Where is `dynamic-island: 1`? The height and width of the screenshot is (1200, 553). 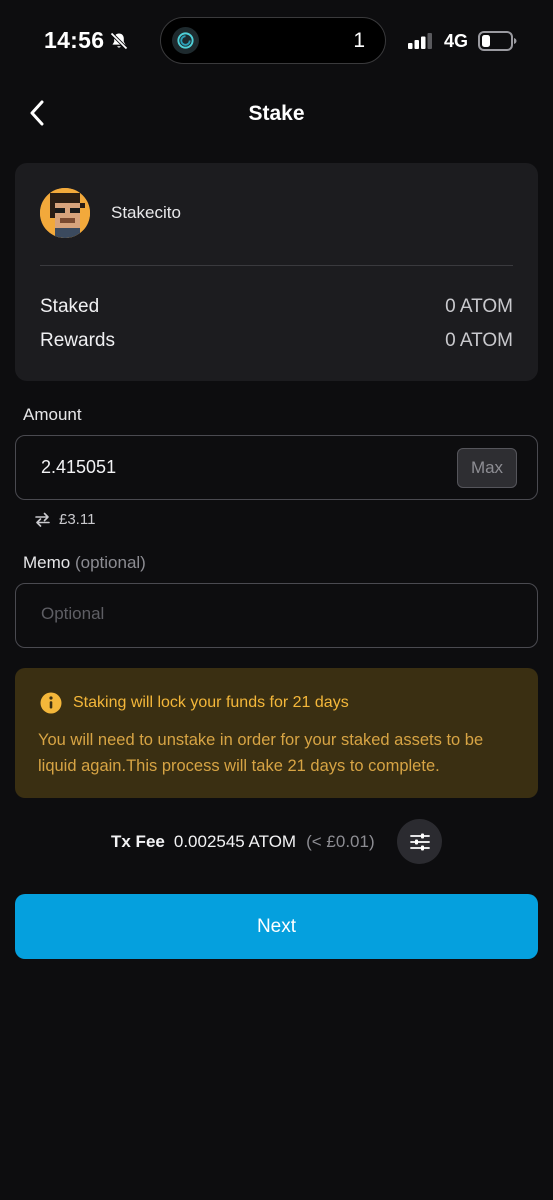 dynamic-island: 1 is located at coordinates (273, 40).